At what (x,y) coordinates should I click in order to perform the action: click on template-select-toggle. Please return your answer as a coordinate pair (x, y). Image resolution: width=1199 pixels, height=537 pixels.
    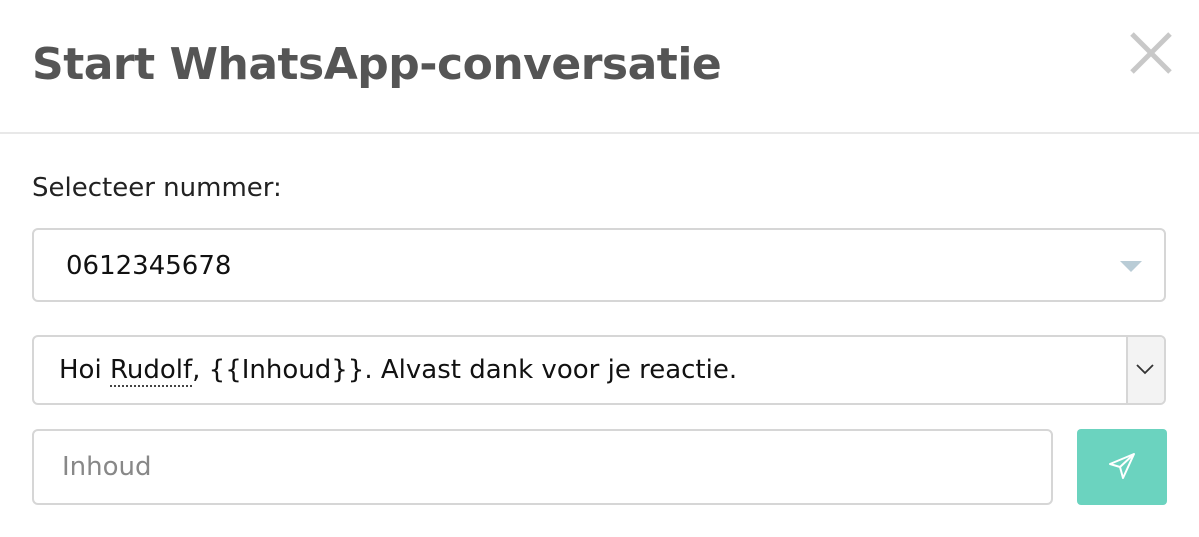
    Looking at the image, I should click on (1145, 370).